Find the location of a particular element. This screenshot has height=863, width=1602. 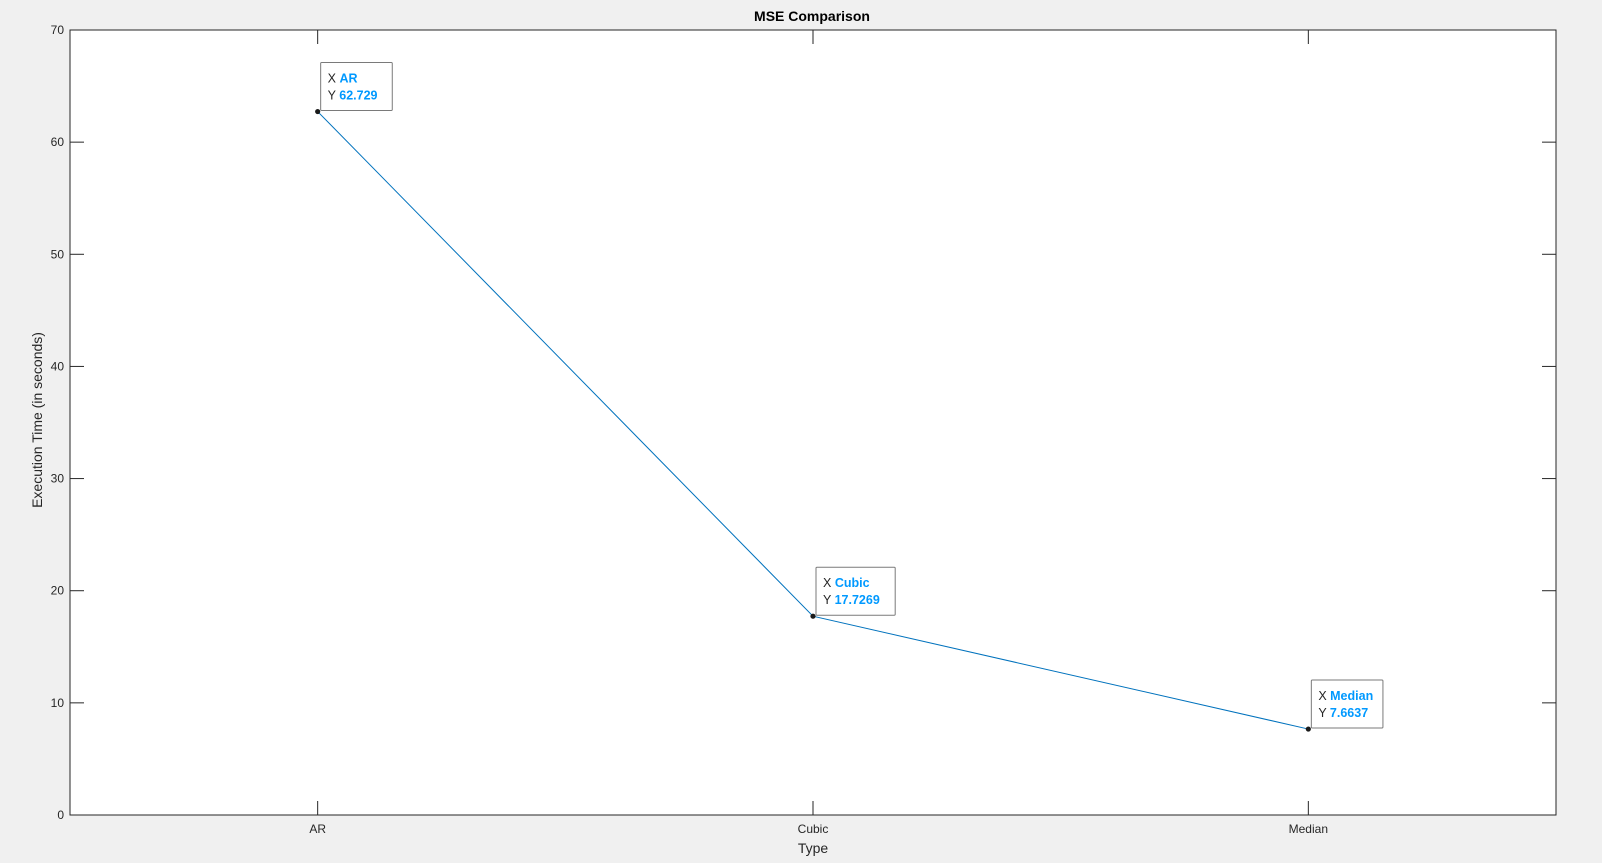

datatip-x-line: X Median is located at coordinates (1345, 696).